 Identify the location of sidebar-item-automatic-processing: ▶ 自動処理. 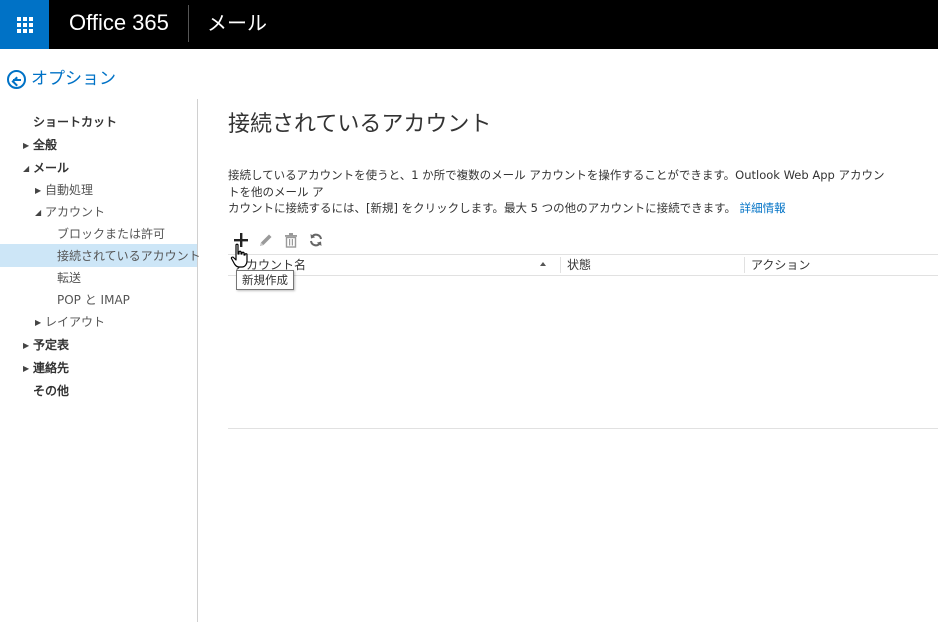
(64, 190).